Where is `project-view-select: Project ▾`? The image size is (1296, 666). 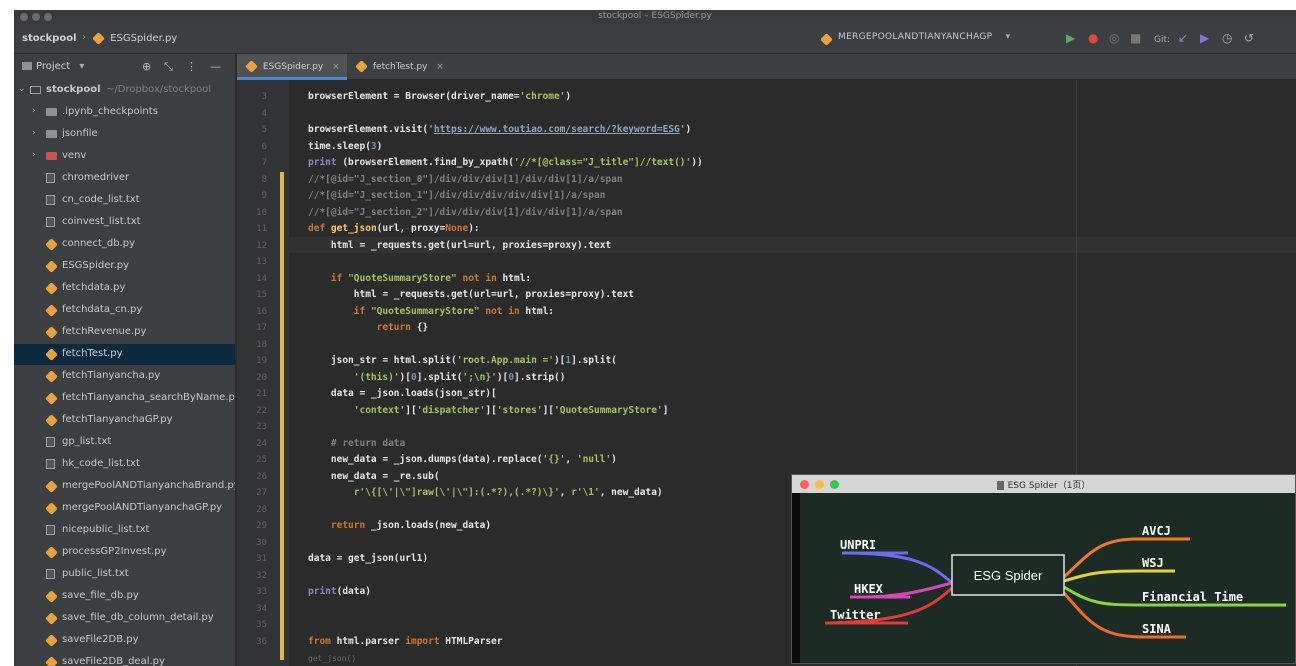
project-view-select: Project ▾ is located at coordinates (53, 66).